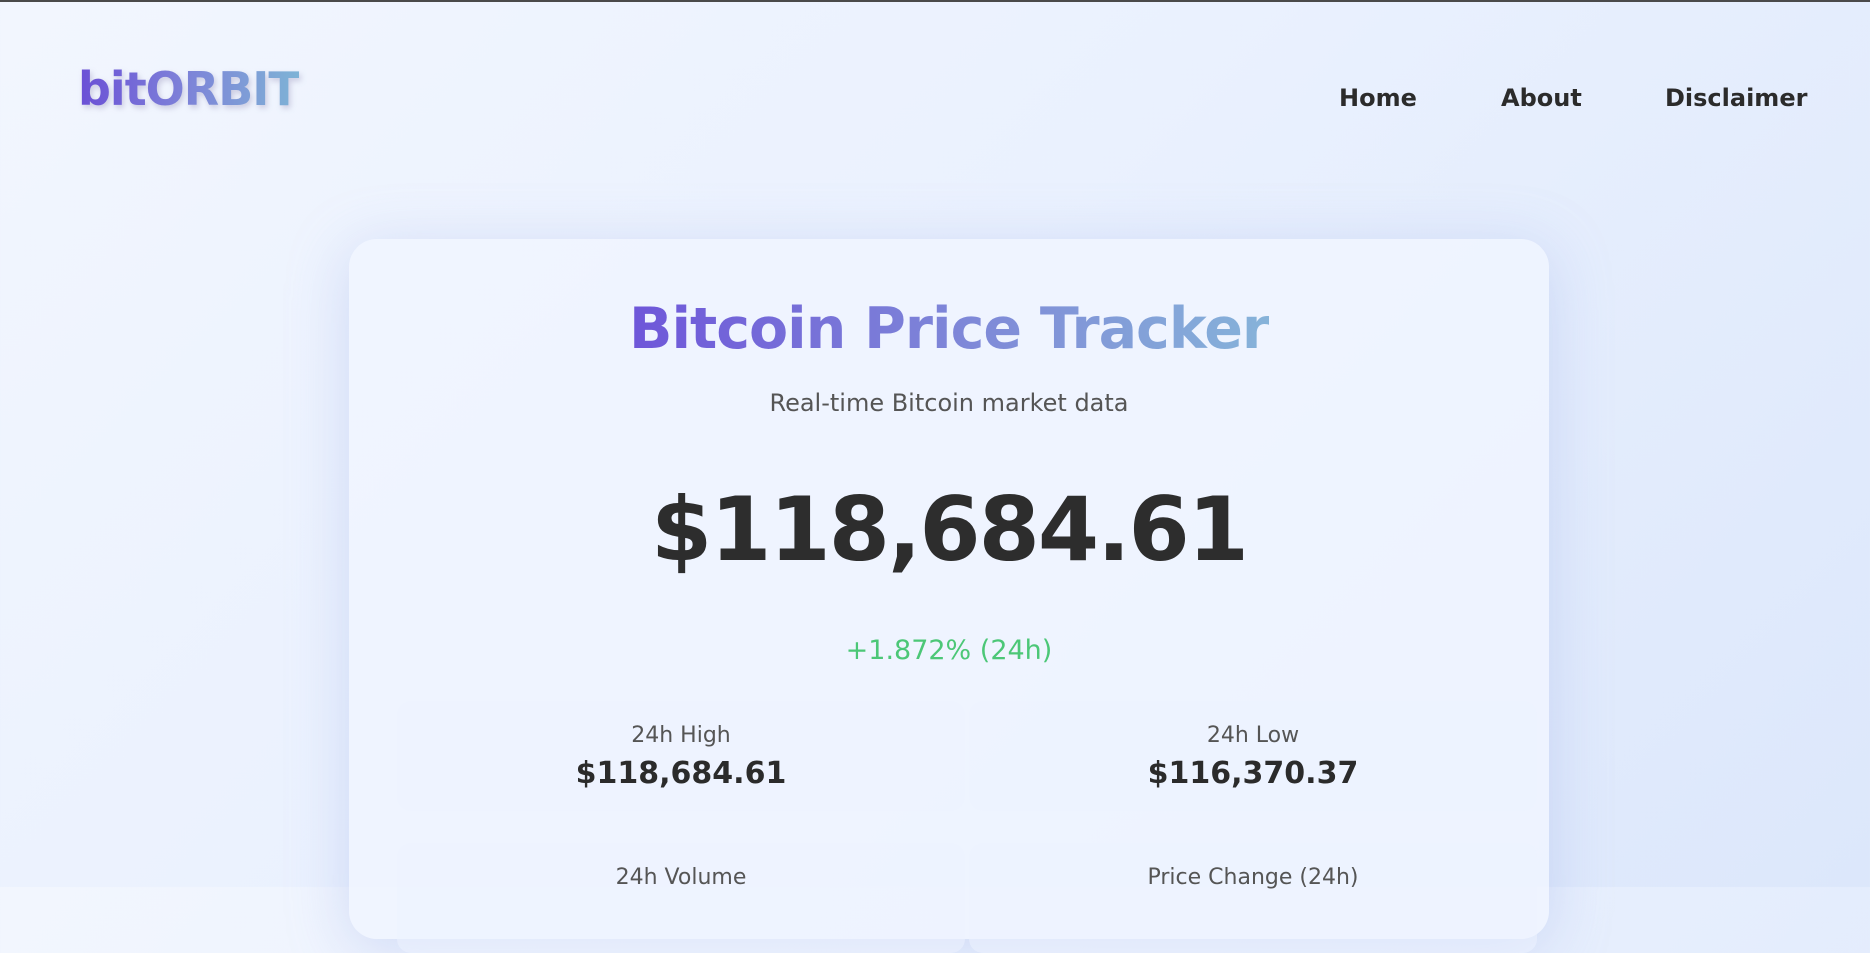 The height and width of the screenshot is (953, 1870). I want to click on stat-24h-volume: 24h Volume, so click(681, 898).